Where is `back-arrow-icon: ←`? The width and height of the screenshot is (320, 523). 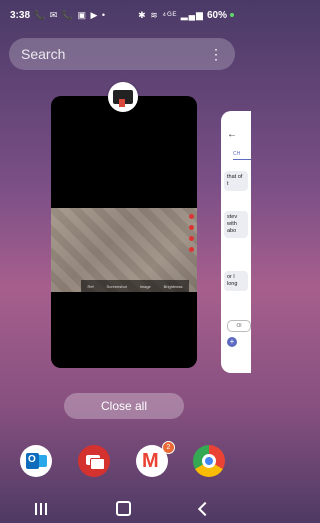 back-arrow-icon: ← is located at coordinates (232, 134).